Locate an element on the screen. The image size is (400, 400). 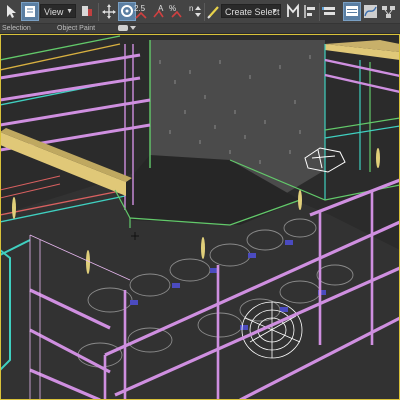
scene-explorer-button is located at coordinates (352, 11).